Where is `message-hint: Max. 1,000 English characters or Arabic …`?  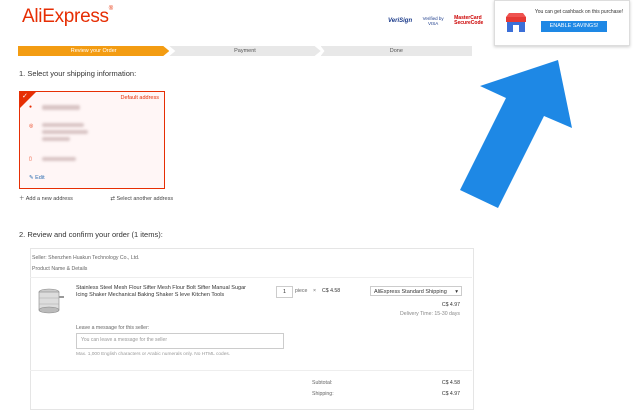
message-hint: Max. 1,000 English characters or Arabic … is located at coordinates (153, 354).